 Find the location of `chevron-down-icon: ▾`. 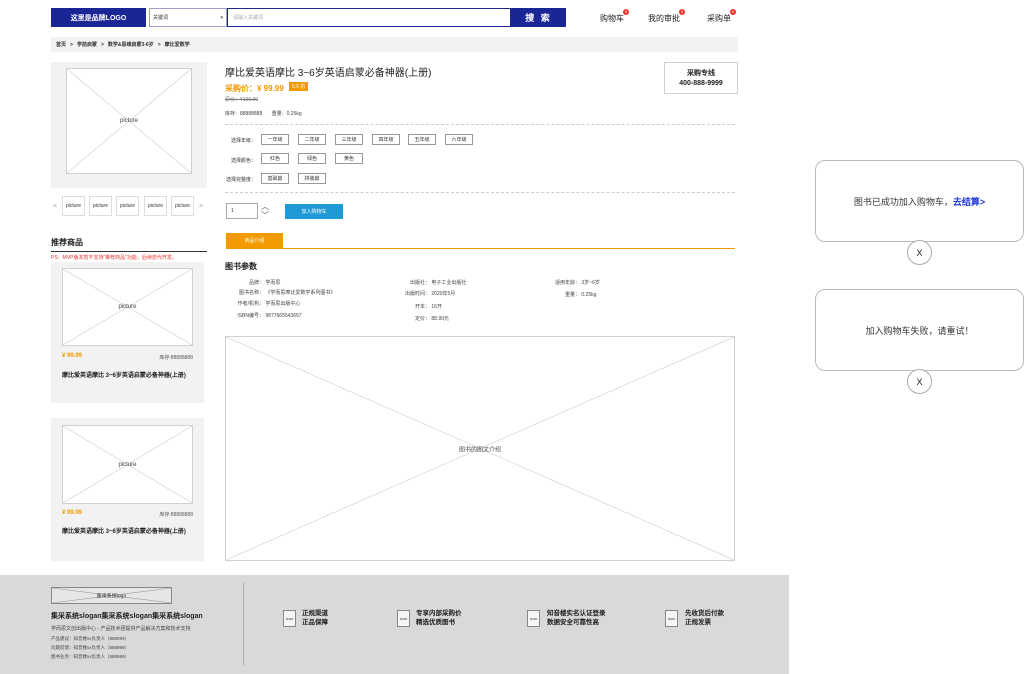

chevron-down-icon: ▾ is located at coordinates (221, 18).